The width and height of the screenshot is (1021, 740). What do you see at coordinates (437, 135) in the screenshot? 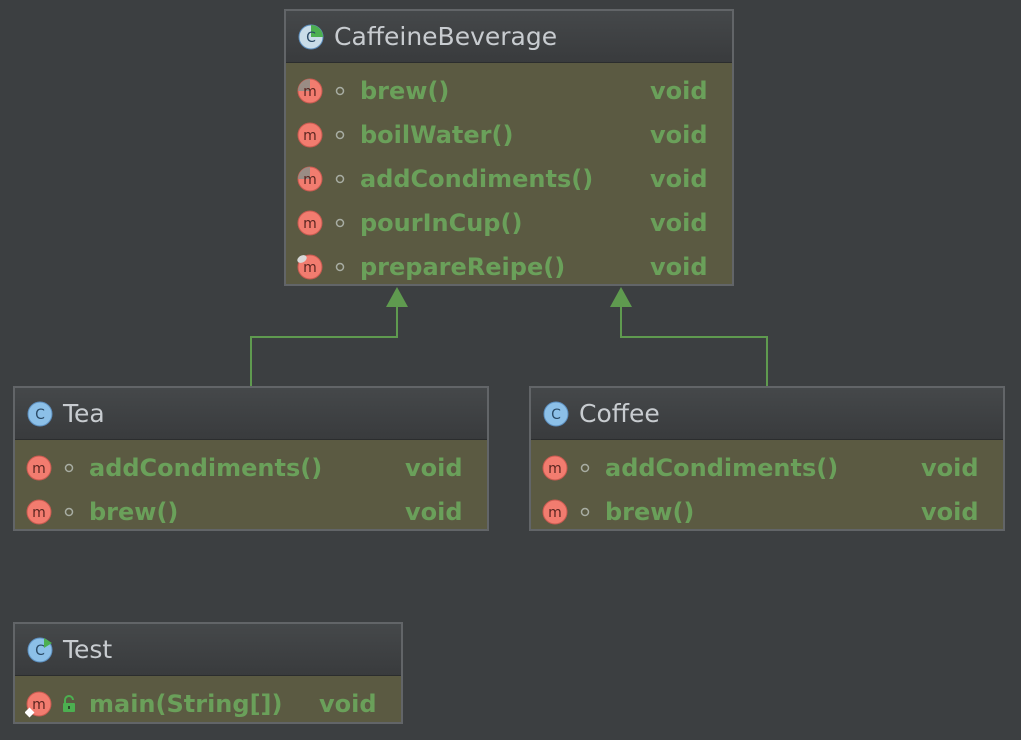
I see `method-name: boilWater()` at bounding box center [437, 135].